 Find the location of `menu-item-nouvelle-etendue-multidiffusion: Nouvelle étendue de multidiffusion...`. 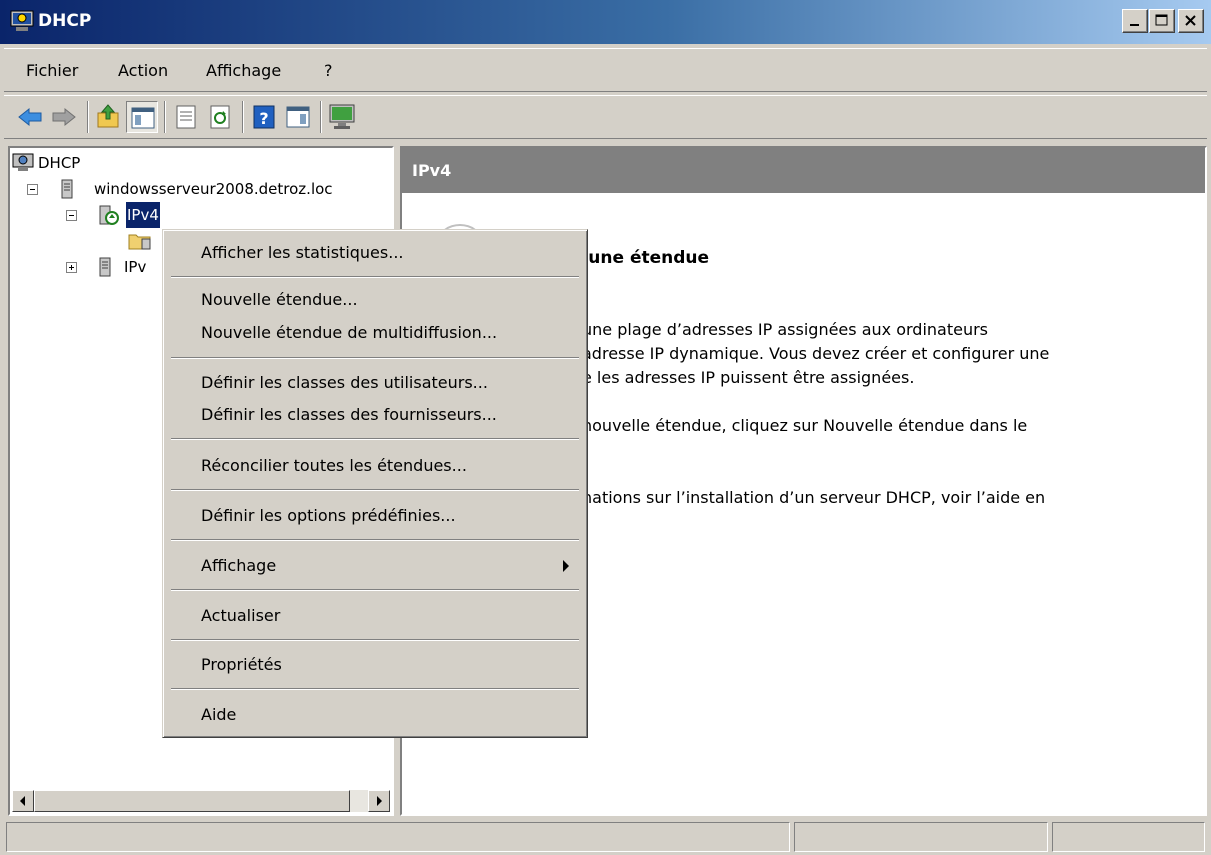

menu-item-nouvelle-etendue-multidiffusion: Nouvelle étendue de multidiffusion... is located at coordinates (349, 332).